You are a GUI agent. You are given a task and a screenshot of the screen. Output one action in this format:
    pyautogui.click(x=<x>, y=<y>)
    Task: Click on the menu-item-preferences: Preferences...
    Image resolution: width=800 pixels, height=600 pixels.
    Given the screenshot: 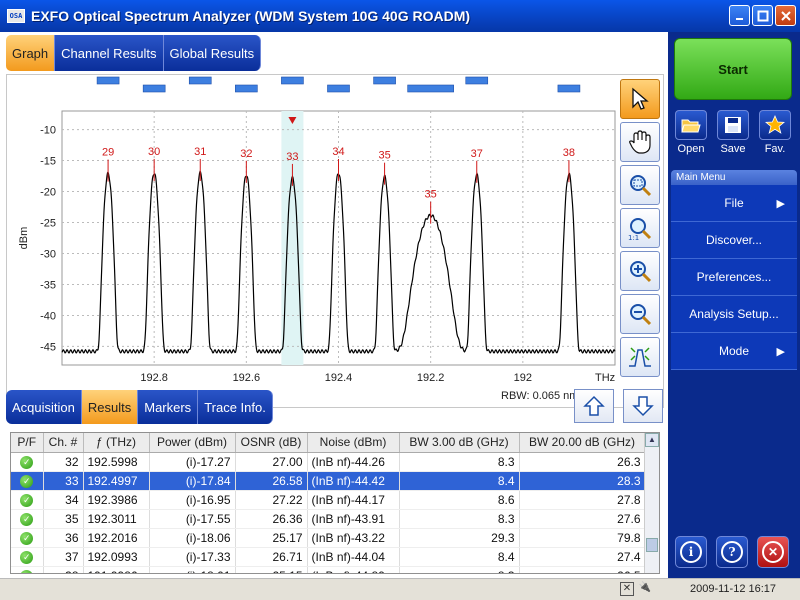 What is the action you would take?
    pyautogui.click(x=734, y=277)
    